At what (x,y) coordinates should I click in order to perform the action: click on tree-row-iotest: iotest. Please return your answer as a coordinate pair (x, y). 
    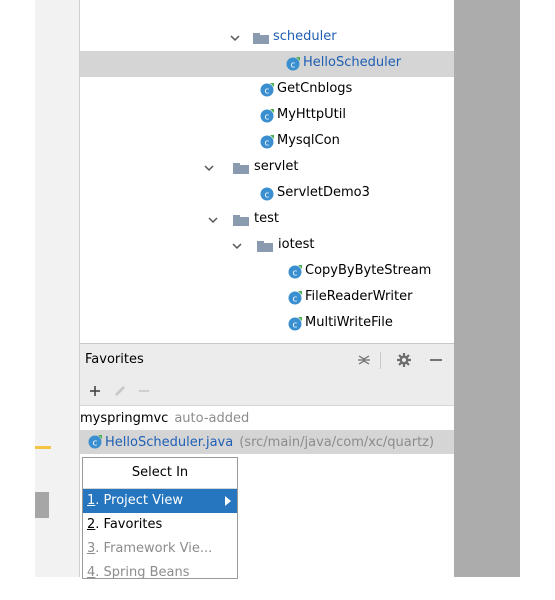
    Looking at the image, I should click on (267, 246).